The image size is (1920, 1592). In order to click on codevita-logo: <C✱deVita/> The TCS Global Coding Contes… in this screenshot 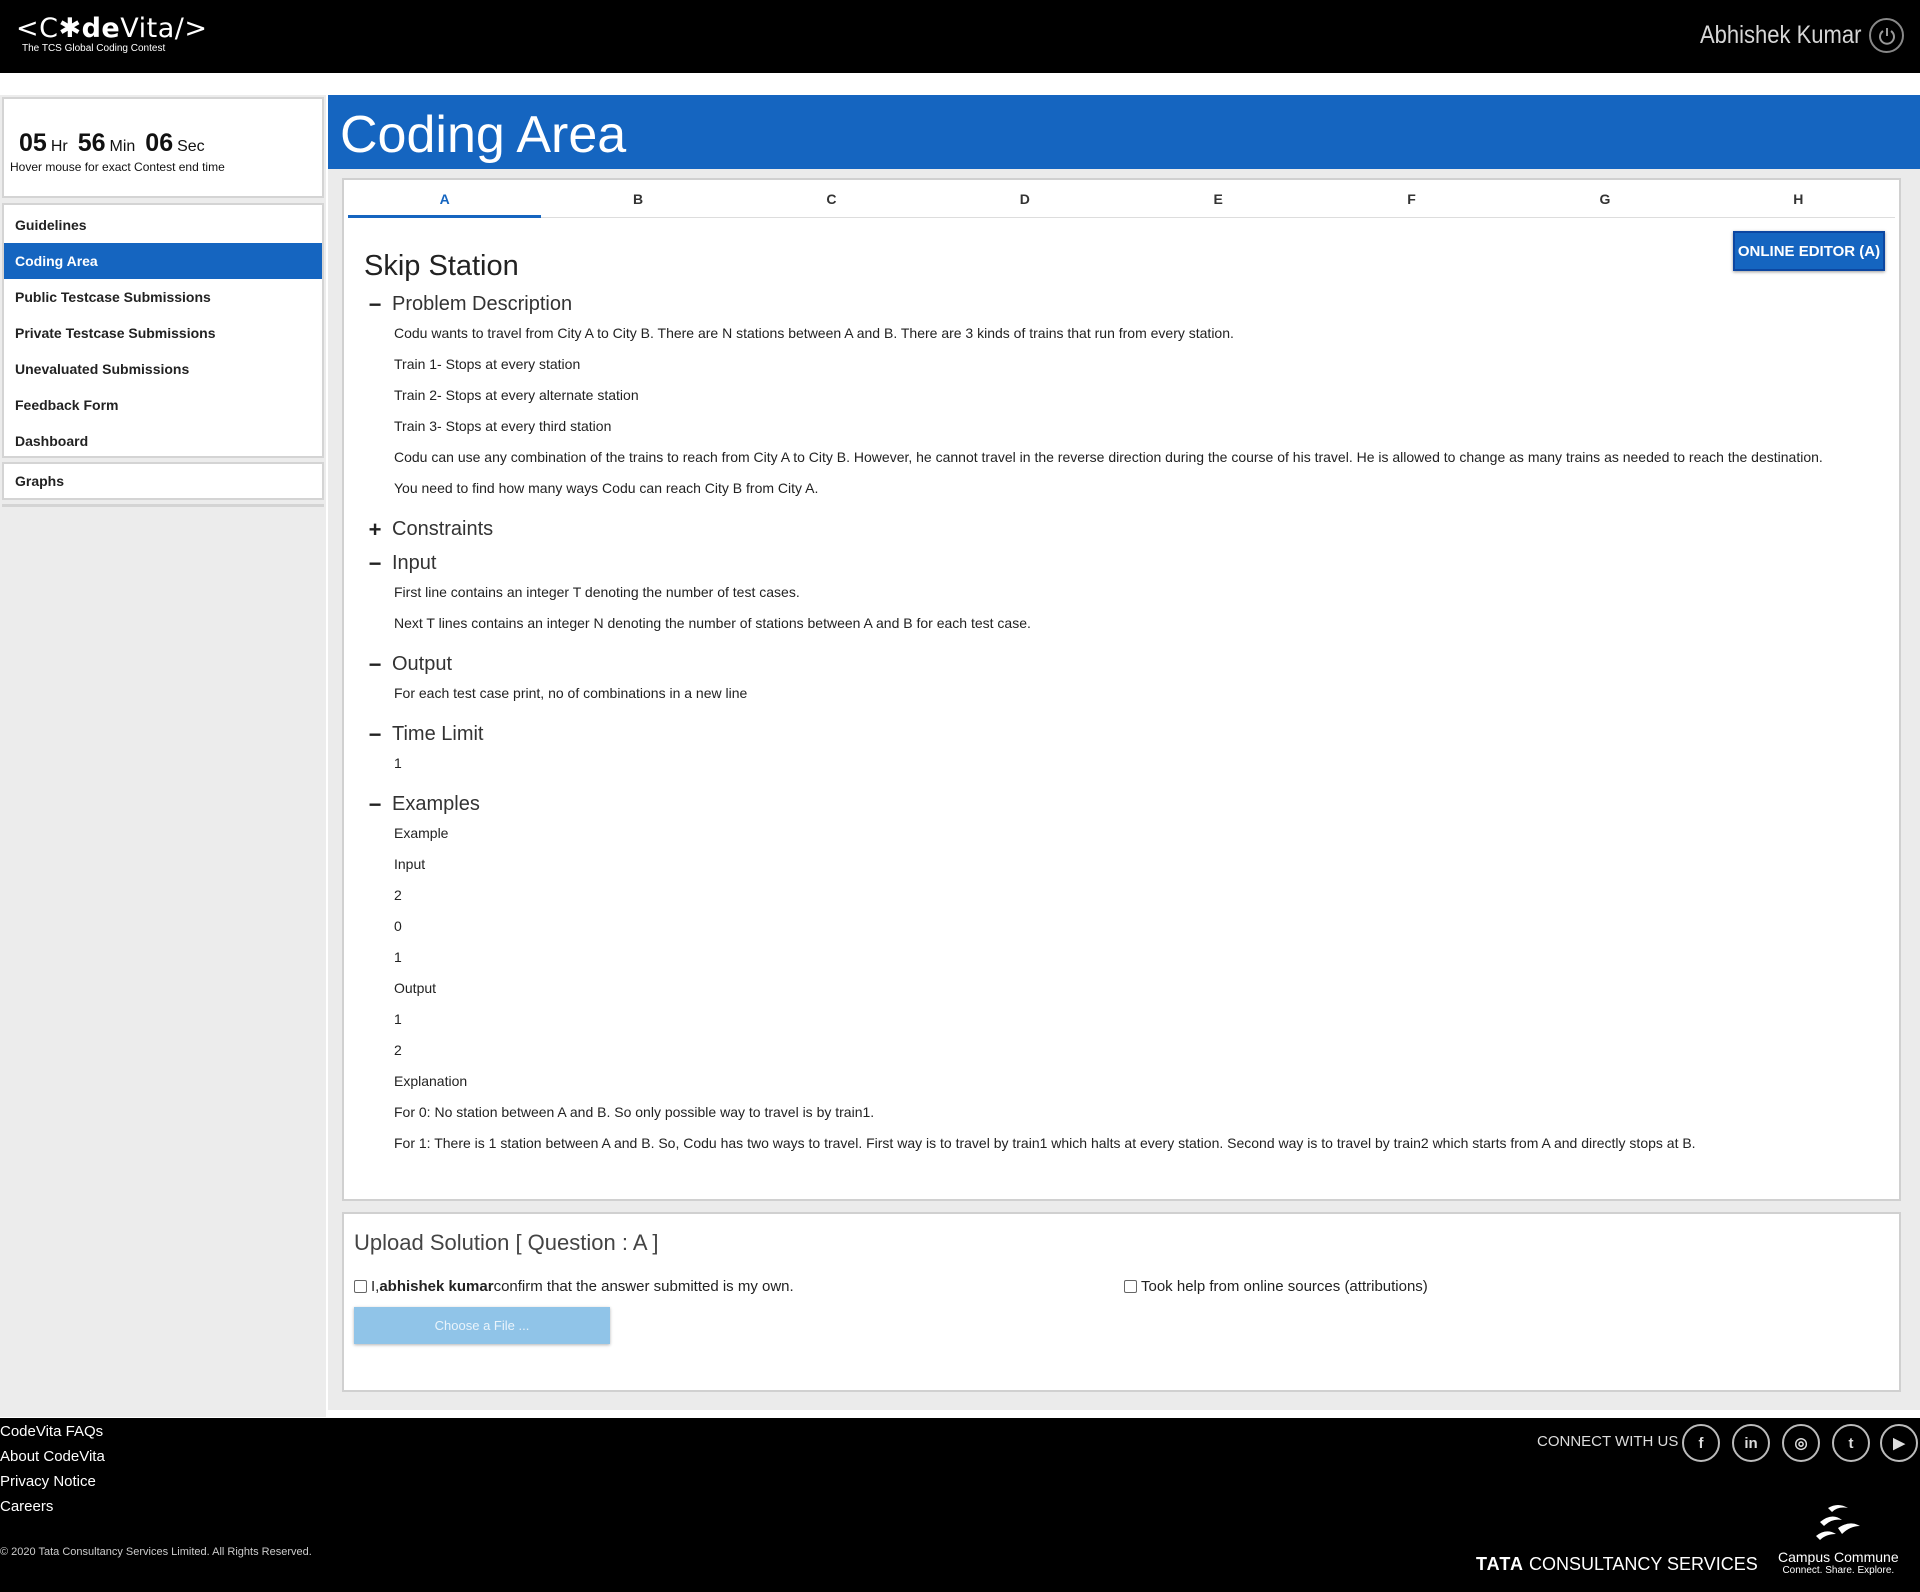, I will do `click(111, 34)`.